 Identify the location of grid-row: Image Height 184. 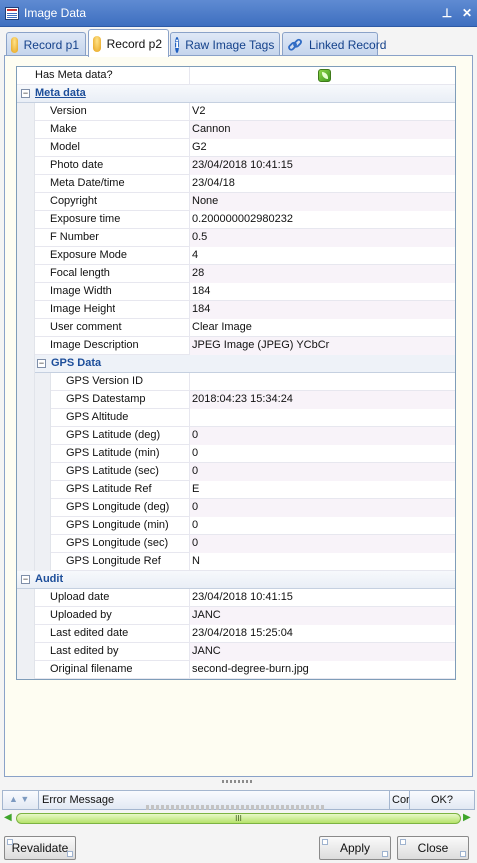
(236, 310).